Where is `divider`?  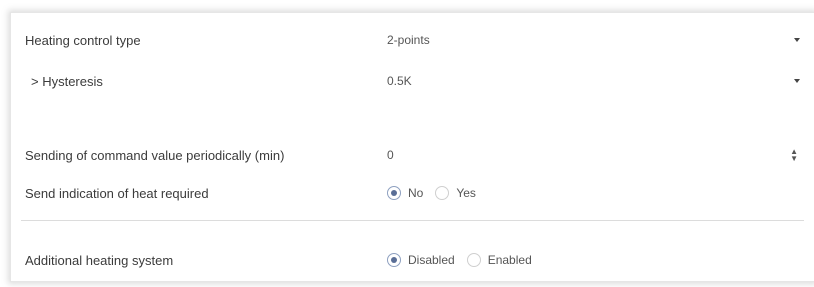 divider is located at coordinates (412, 220).